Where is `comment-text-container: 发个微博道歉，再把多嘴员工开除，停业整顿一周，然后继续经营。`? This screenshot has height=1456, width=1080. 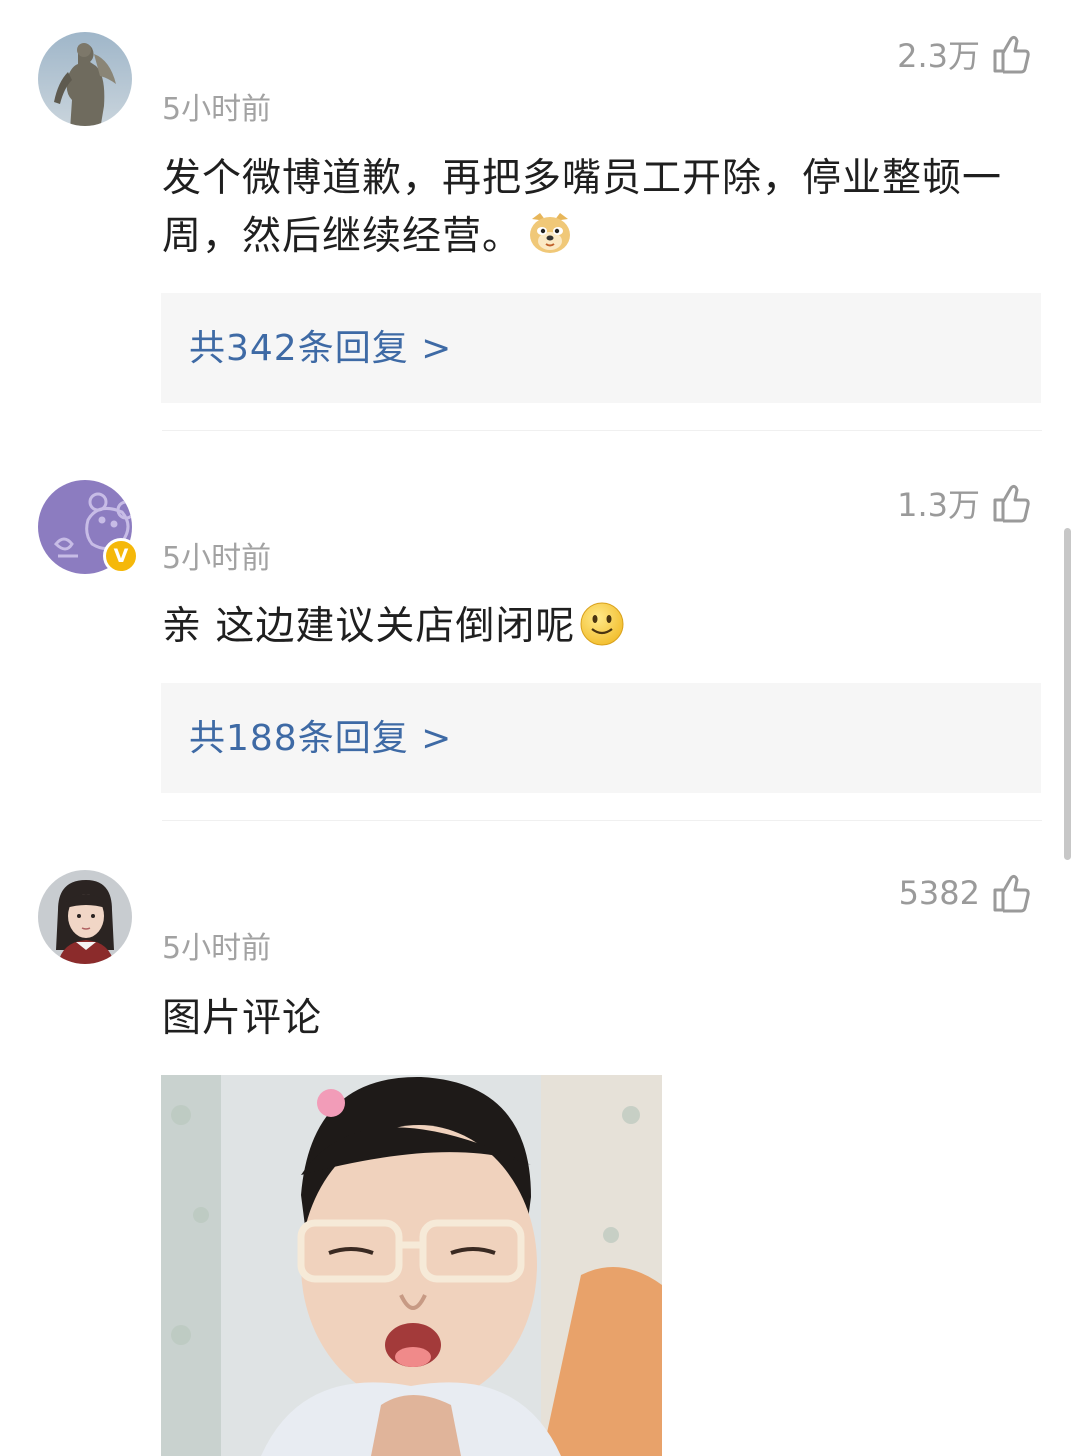
comment-text-container: 发个微博道歉，再把多嘴员工开除，停业整顿一周，然后继续经营。 is located at coordinates (597, 212).